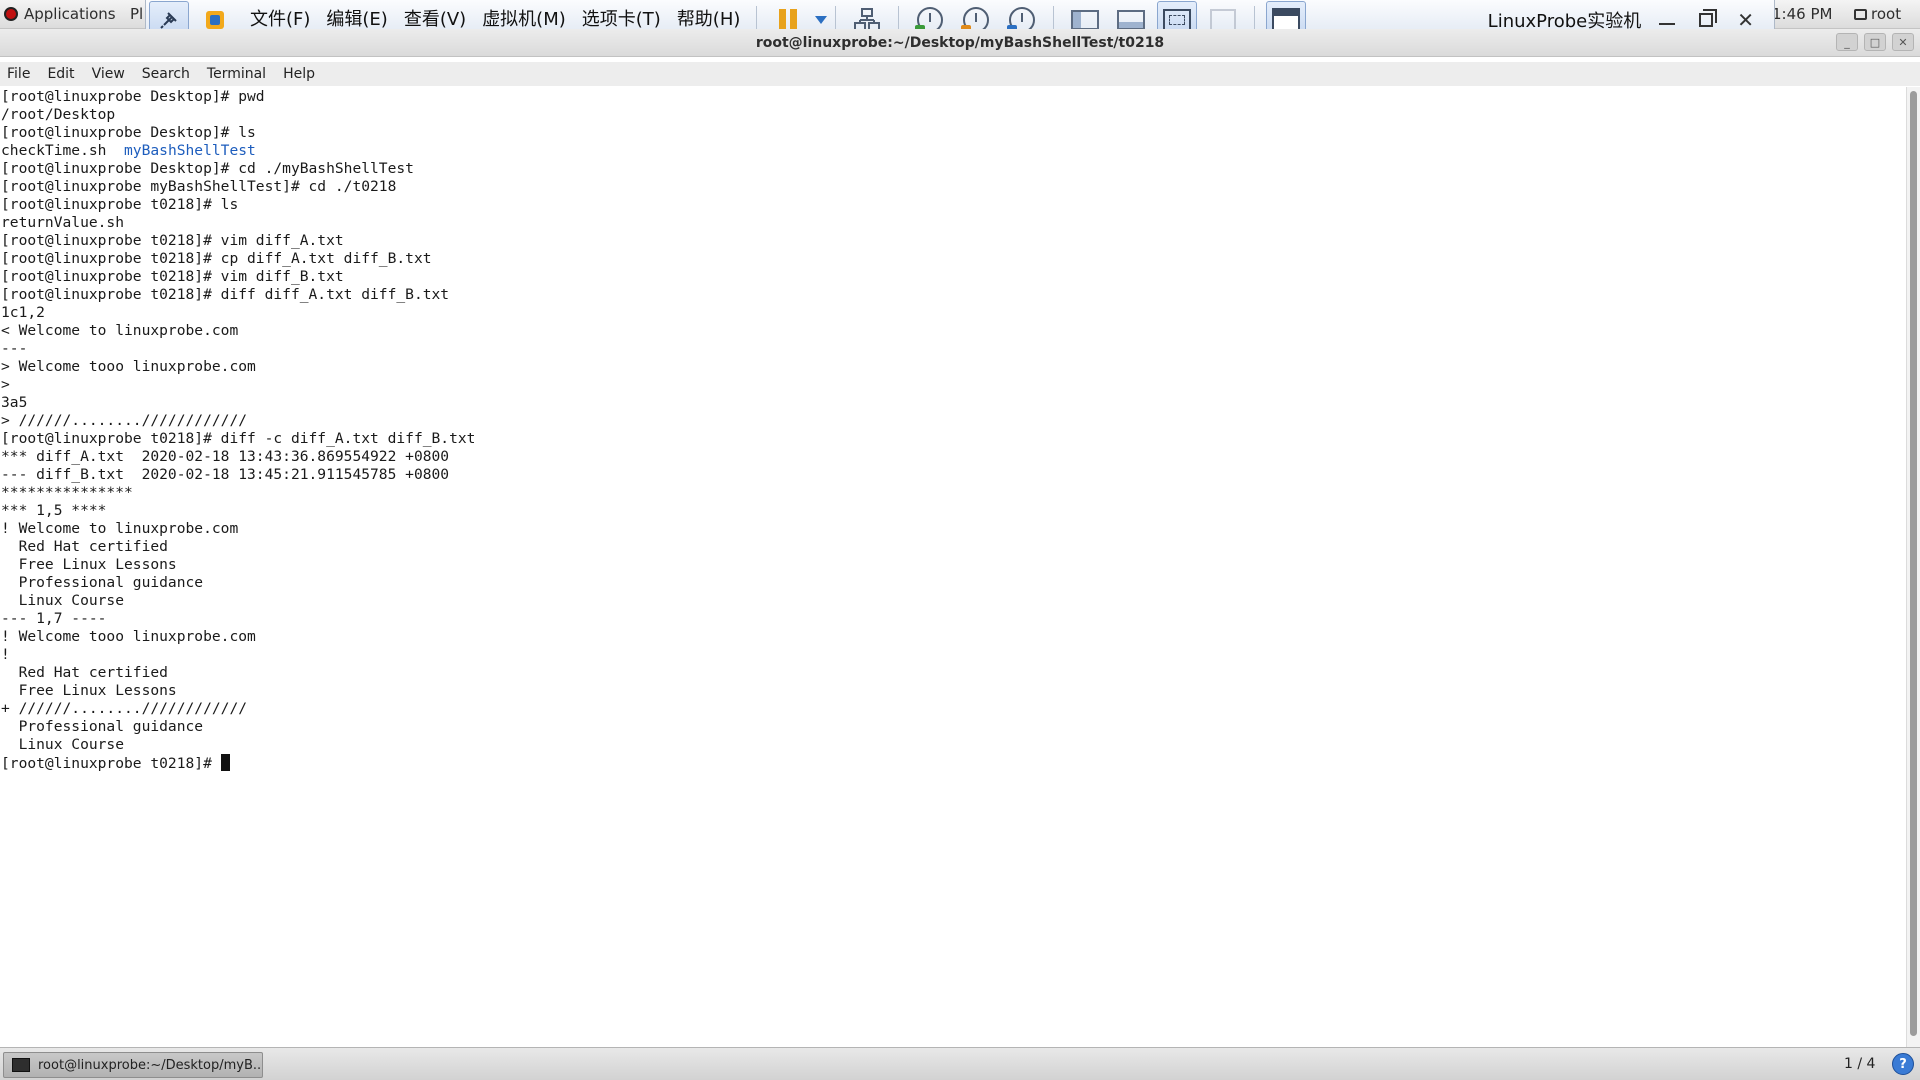 This screenshot has height=1080, width=1920. Describe the element at coordinates (1667, 24) in the screenshot. I see `minimize-icon` at that location.